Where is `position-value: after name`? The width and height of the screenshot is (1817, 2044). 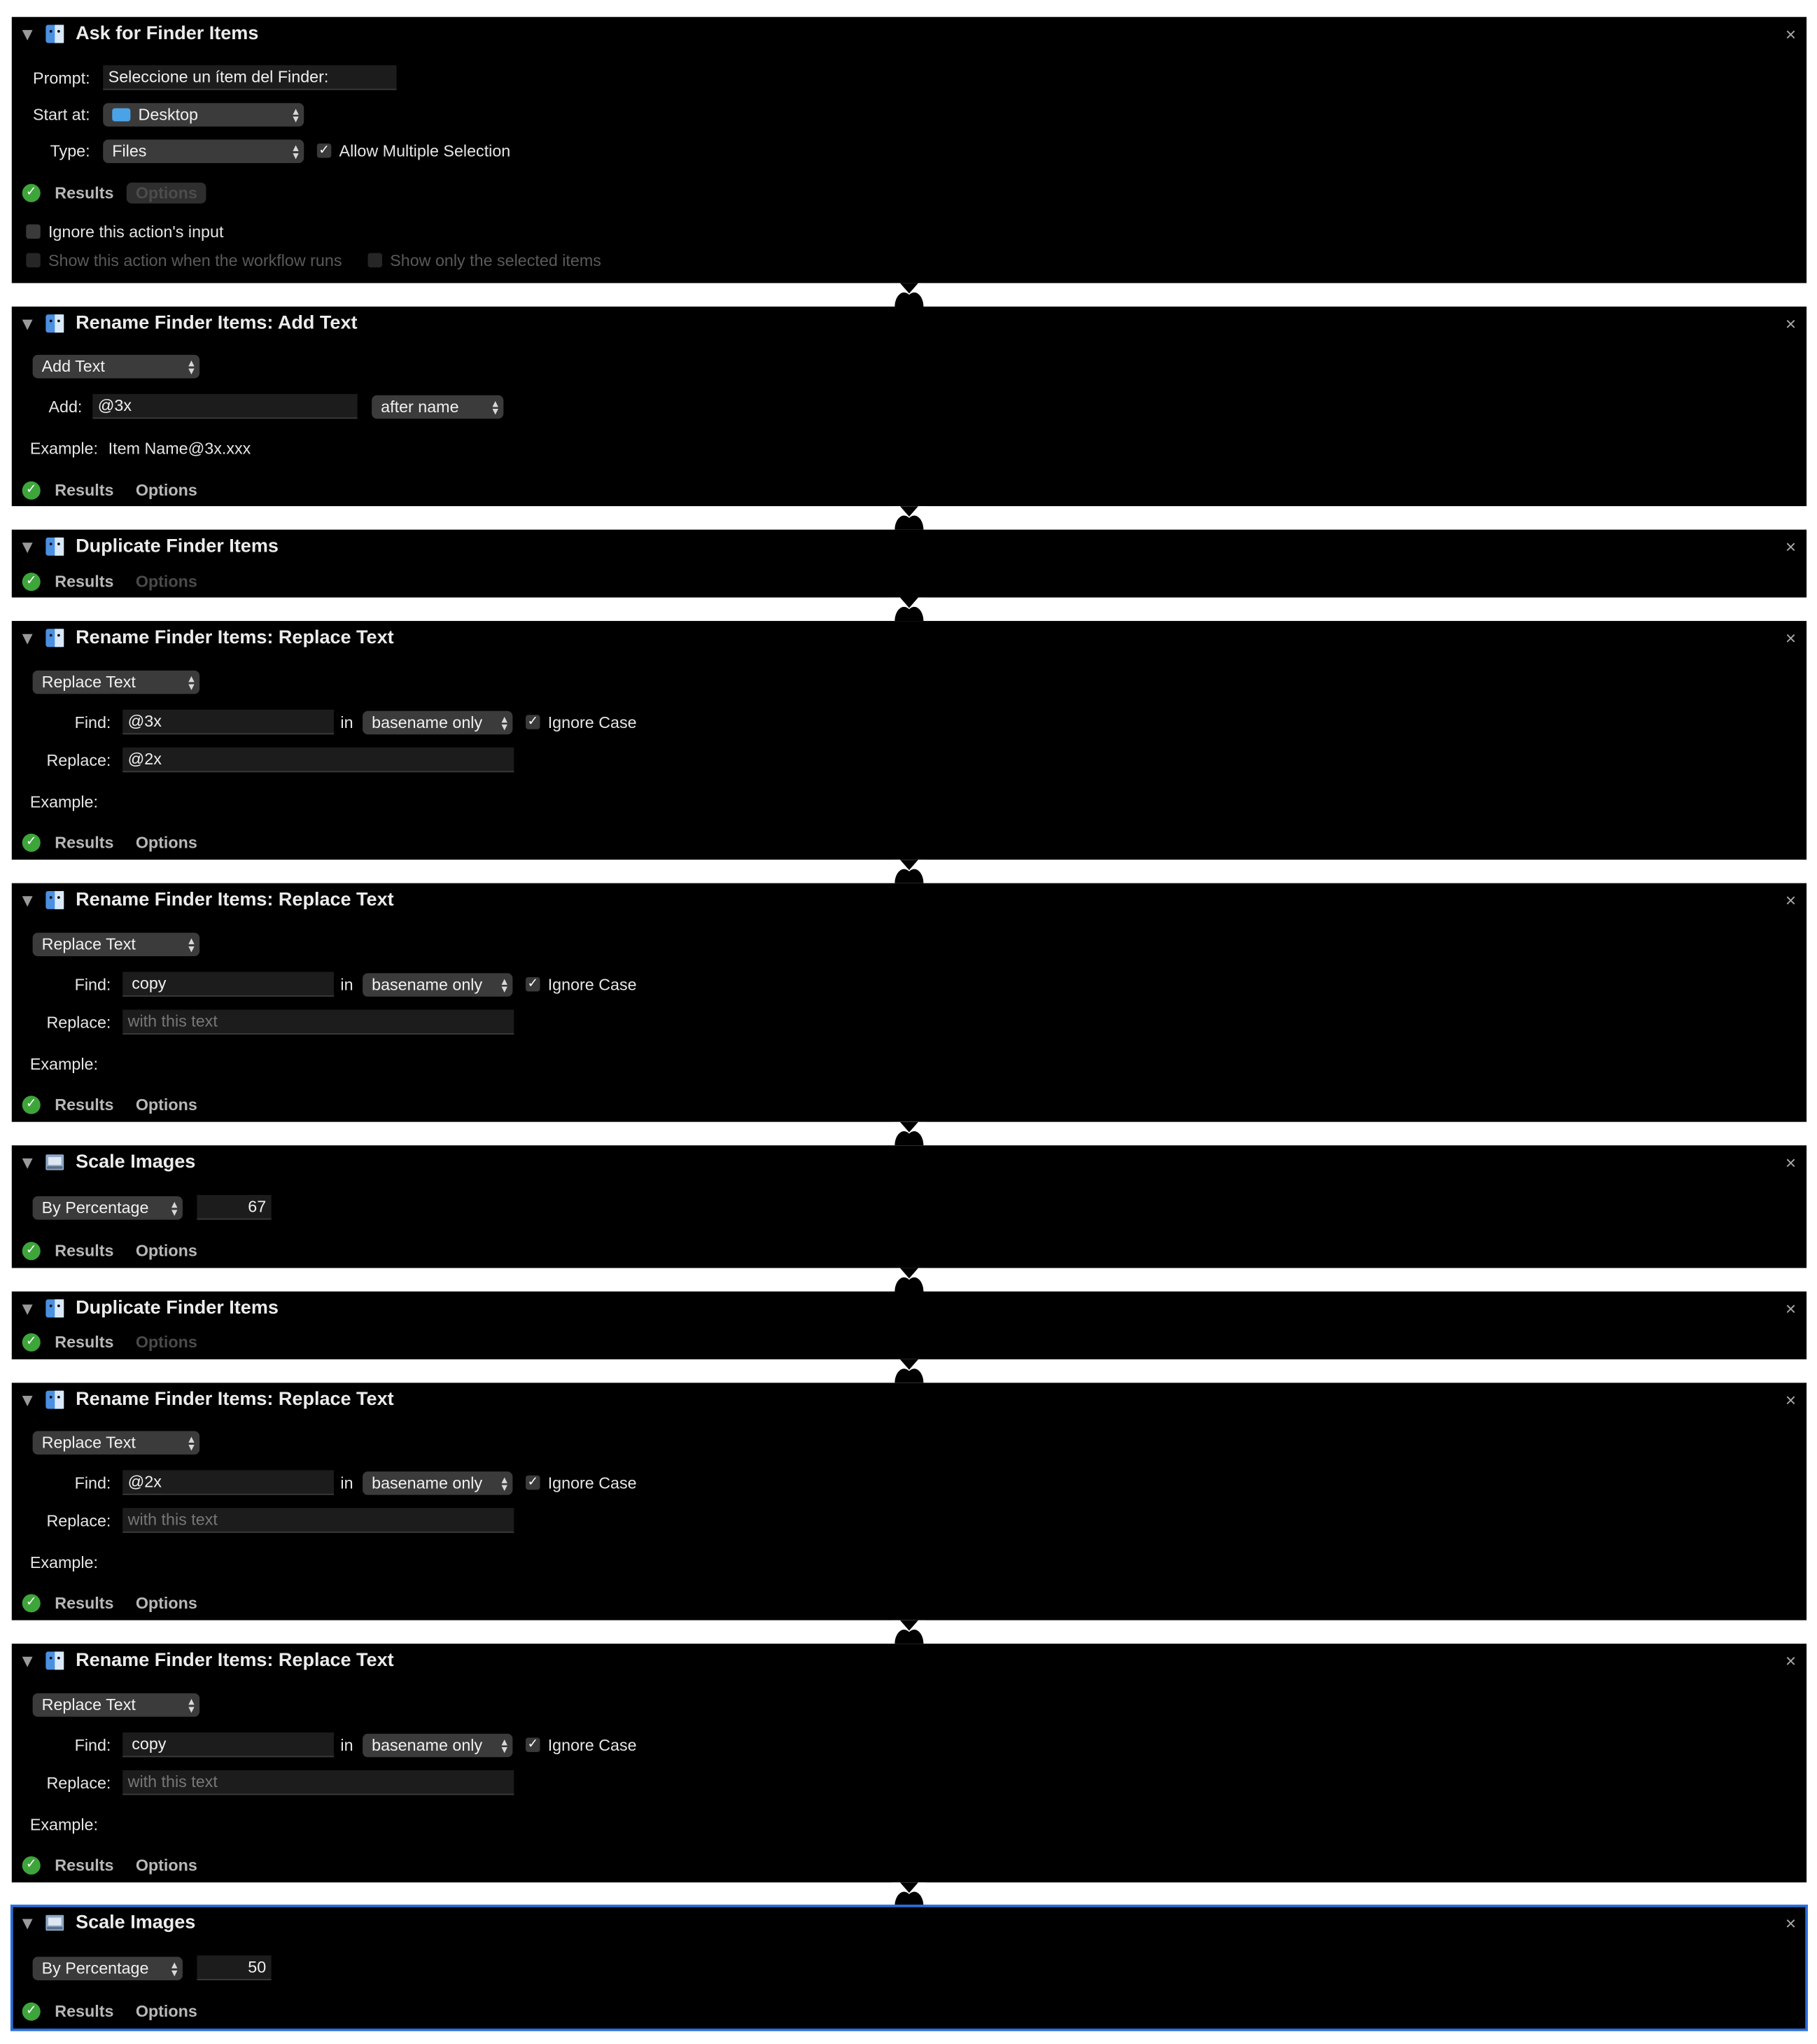 position-value: after name is located at coordinates (420, 407).